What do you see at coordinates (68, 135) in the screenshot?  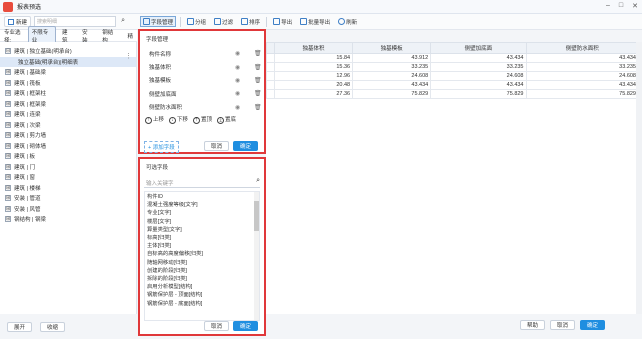 I see `tree-node: ⊞ 建筑 | 剪力墙` at bounding box center [68, 135].